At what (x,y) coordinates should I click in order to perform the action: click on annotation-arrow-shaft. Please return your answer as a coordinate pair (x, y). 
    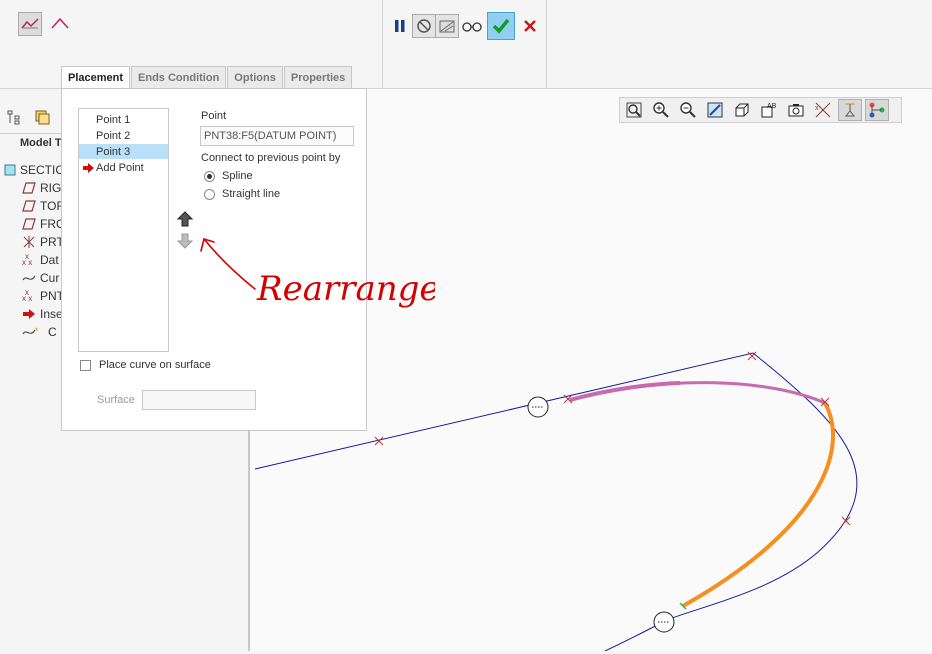
    Looking at the image, I should click on (229, 264).